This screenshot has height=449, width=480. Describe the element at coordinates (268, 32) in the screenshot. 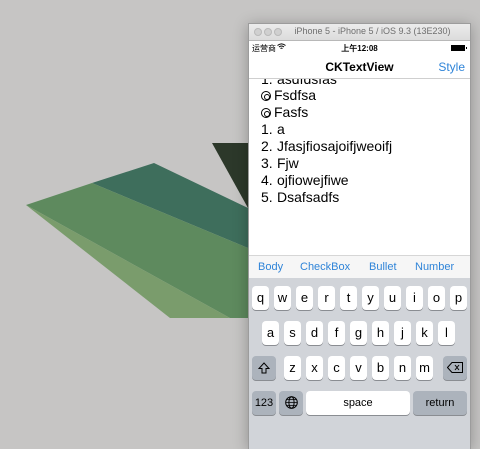

I see `minimize-dot-icon` at that location.